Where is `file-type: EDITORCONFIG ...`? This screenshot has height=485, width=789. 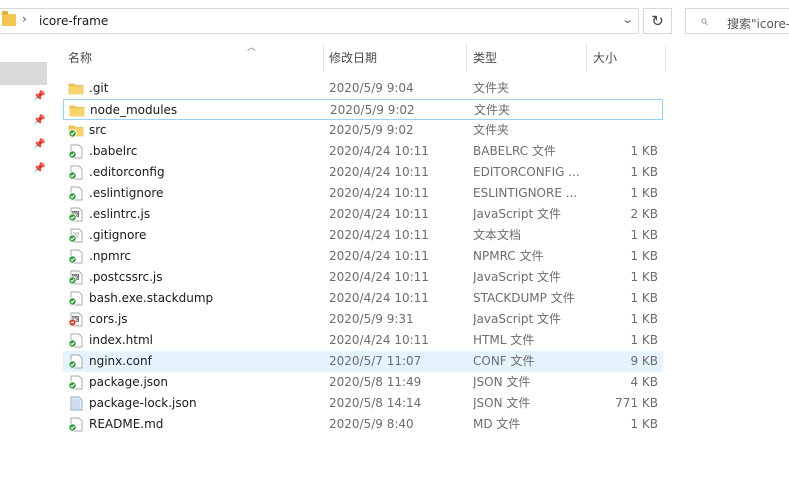
file-type: EDITORCONFIG ... is located at coordinates (526, 172).